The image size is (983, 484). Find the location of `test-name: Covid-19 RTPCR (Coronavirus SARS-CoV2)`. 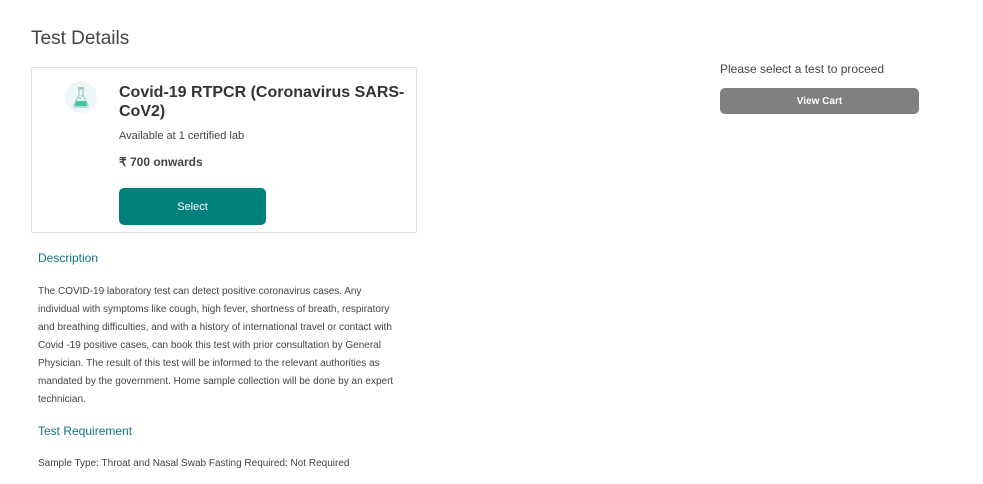

test-name: Covid-19 RTPCR (Coronavirus SARS-CoV2) is located at coordinates (262, 102).